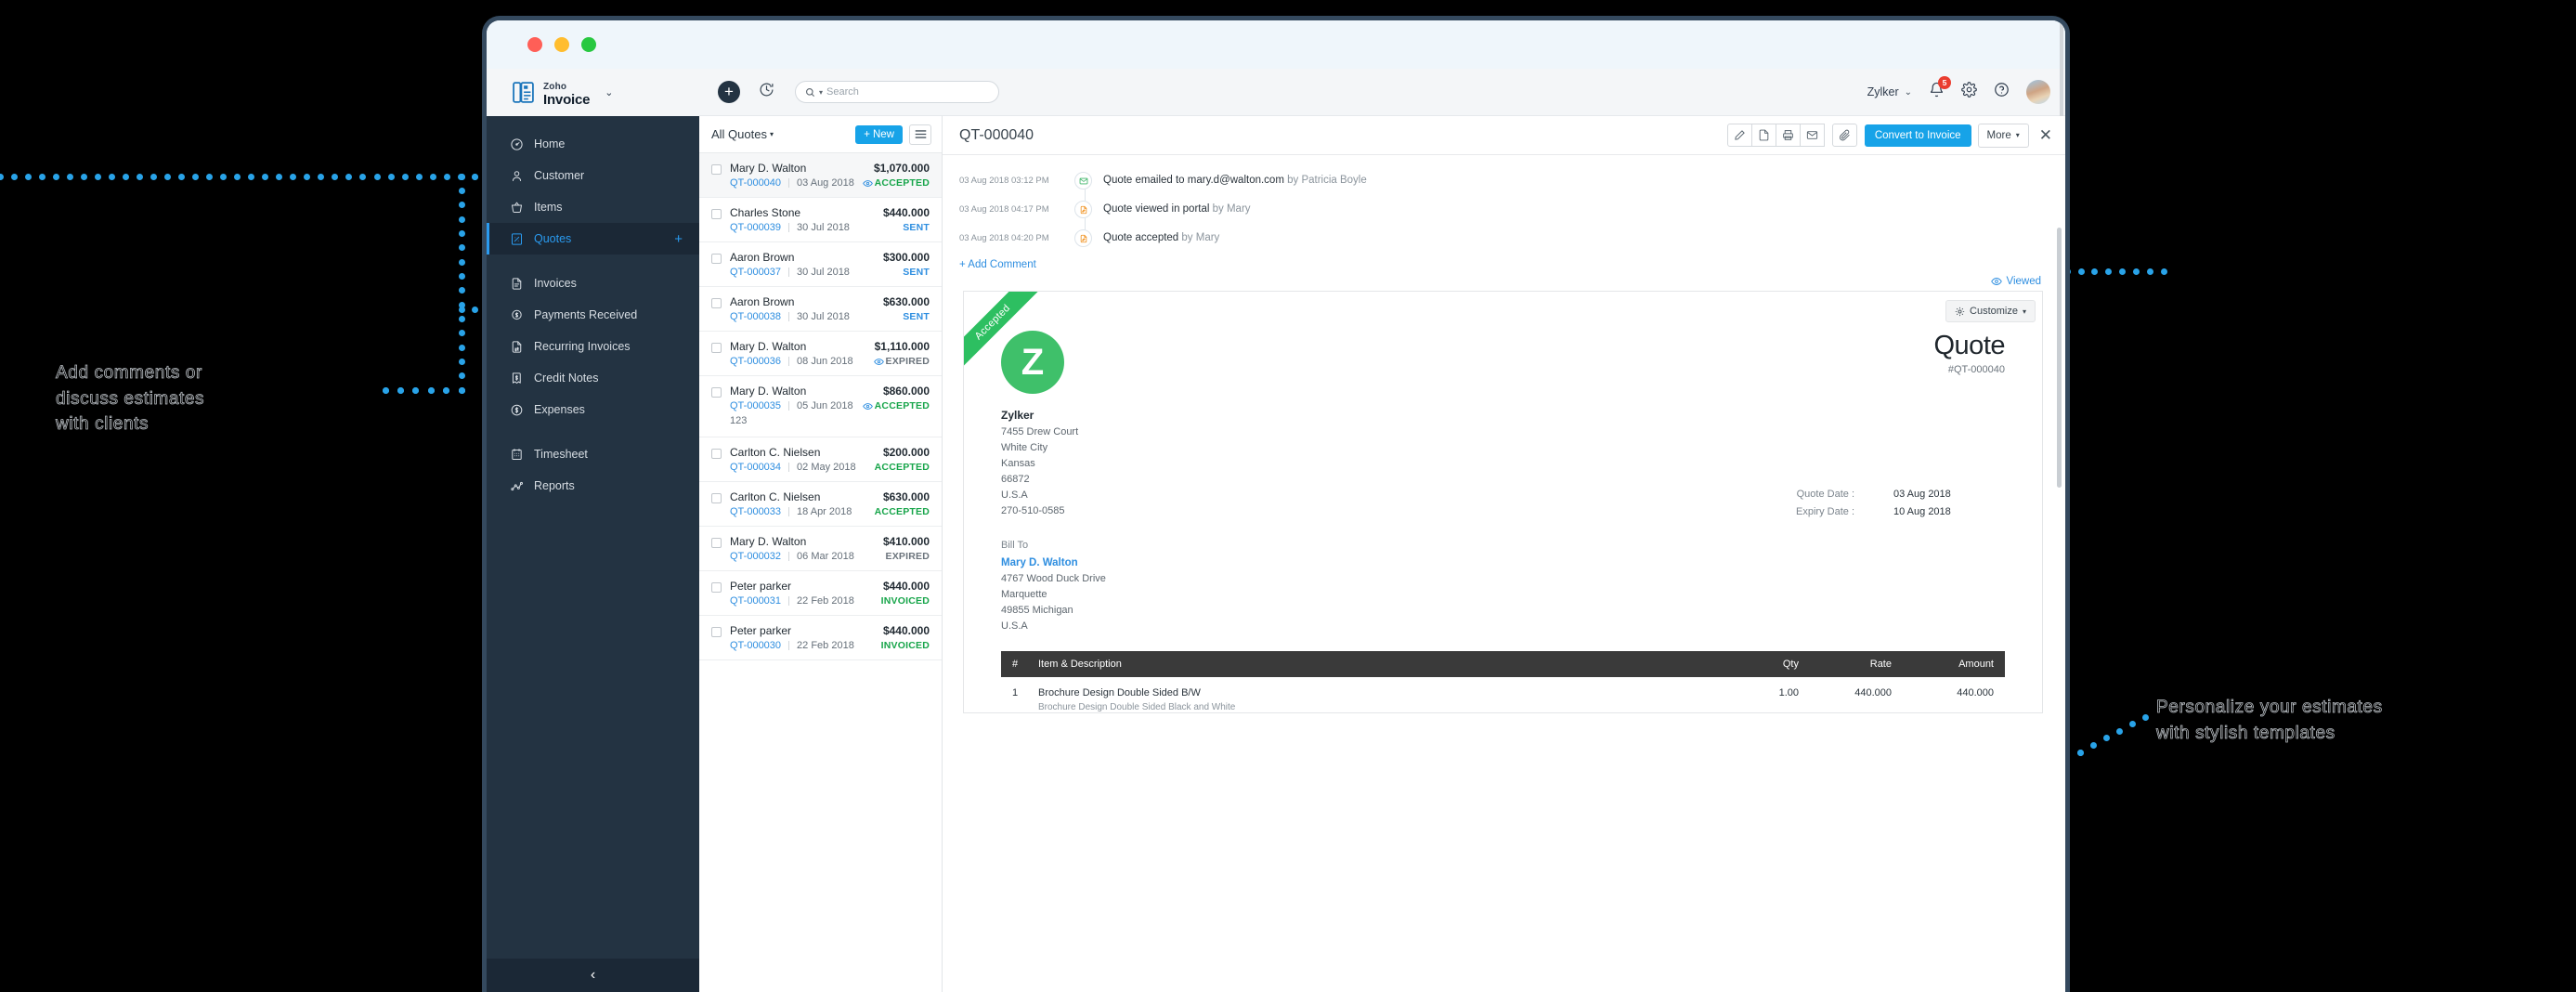  I want to click on col-amount: Amount, so click(1976, 665).